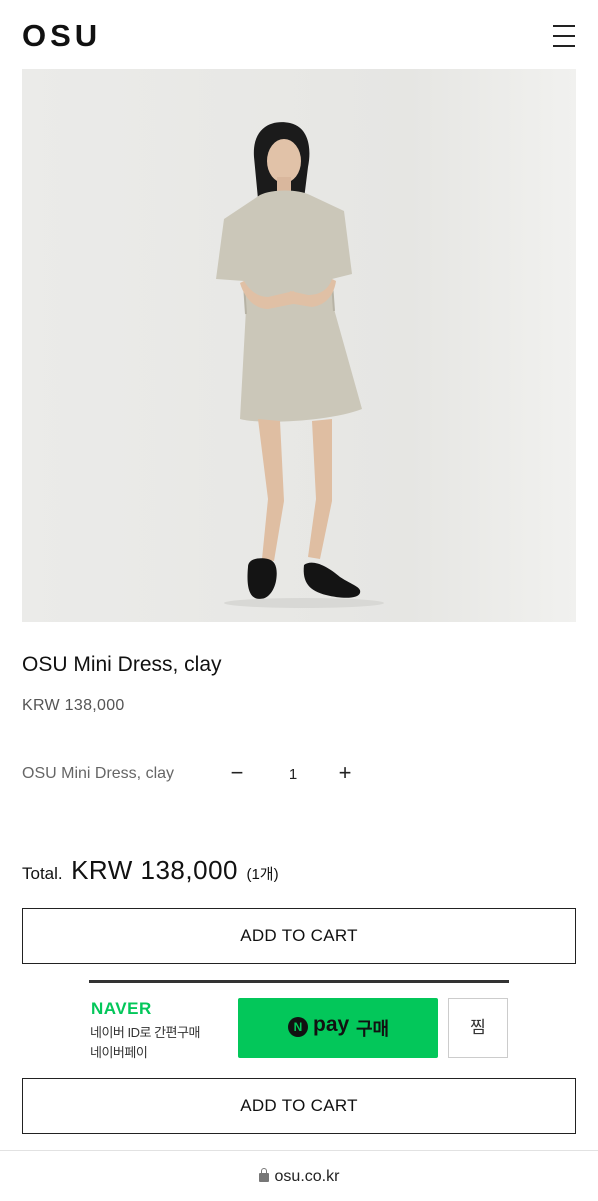 This screenshot has width=598, height=1201. What do you see at coordinates (298, 1027) in the screenshot?
I see `npay-n-icon: N` at bounding box center [298, 1027].